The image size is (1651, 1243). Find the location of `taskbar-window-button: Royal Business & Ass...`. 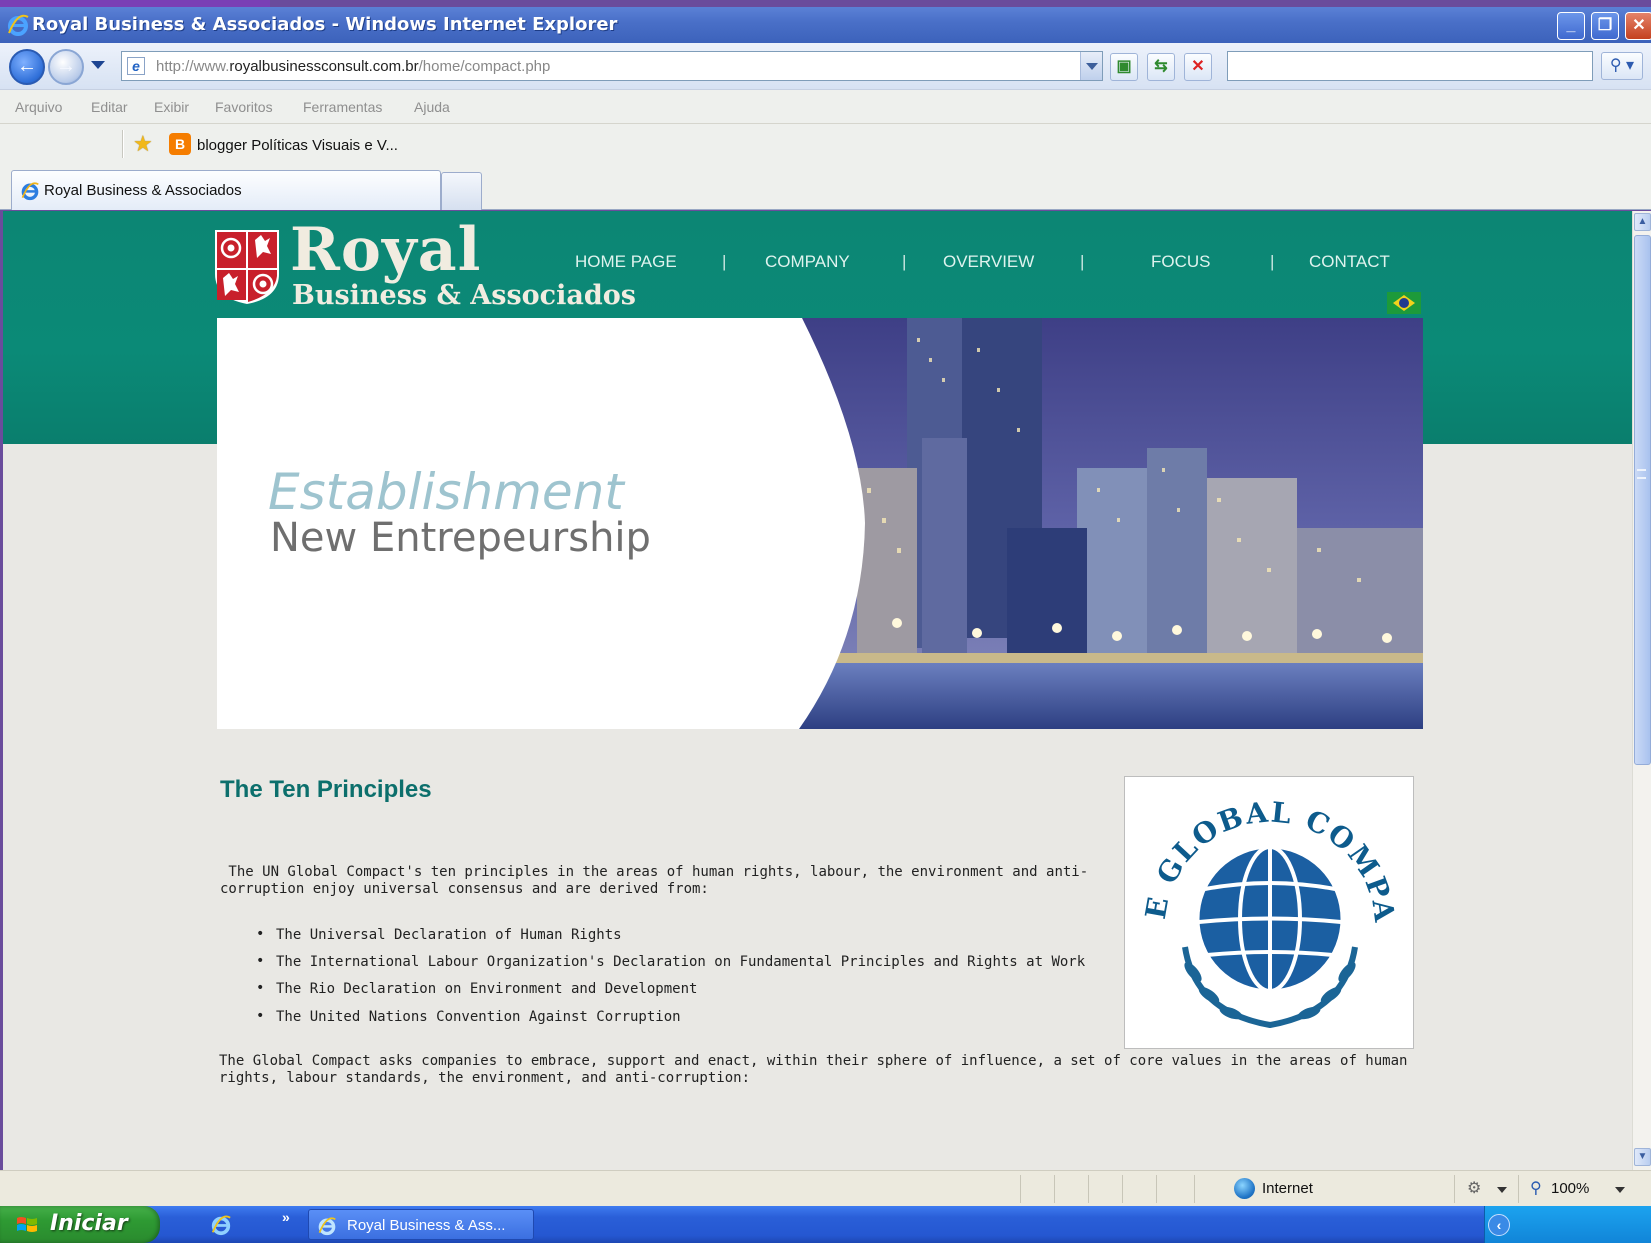

taskbar-window-button: Royal Business & Ass... is located at coordinates (421, 1224).